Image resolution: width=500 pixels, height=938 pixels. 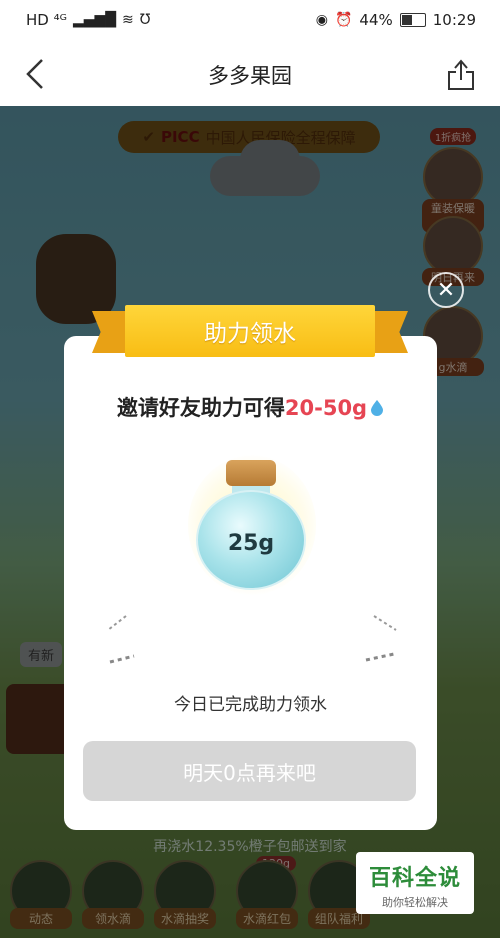 I want to click on come-back-tomorrow-button: 明天0点再来吧, so click(x=249, y=771).